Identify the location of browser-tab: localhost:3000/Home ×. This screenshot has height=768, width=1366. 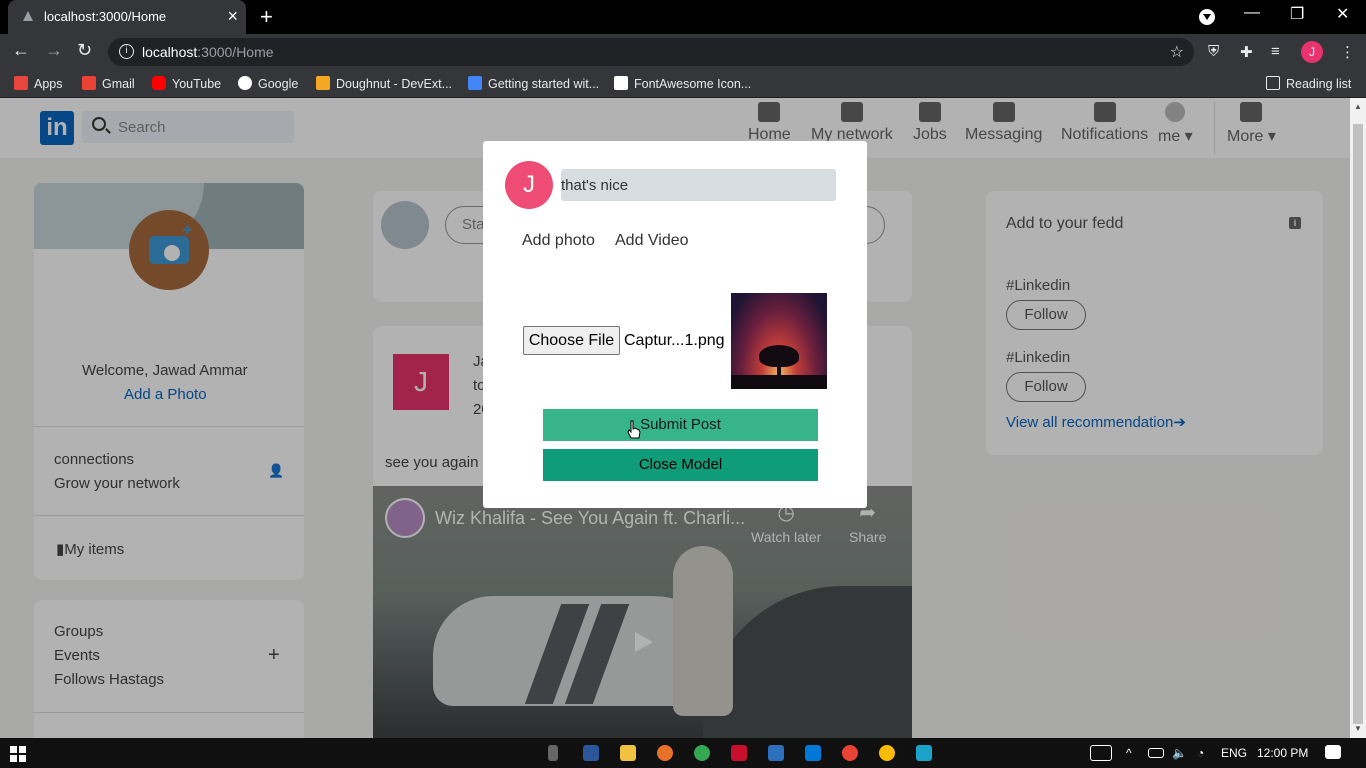
(127, 17).